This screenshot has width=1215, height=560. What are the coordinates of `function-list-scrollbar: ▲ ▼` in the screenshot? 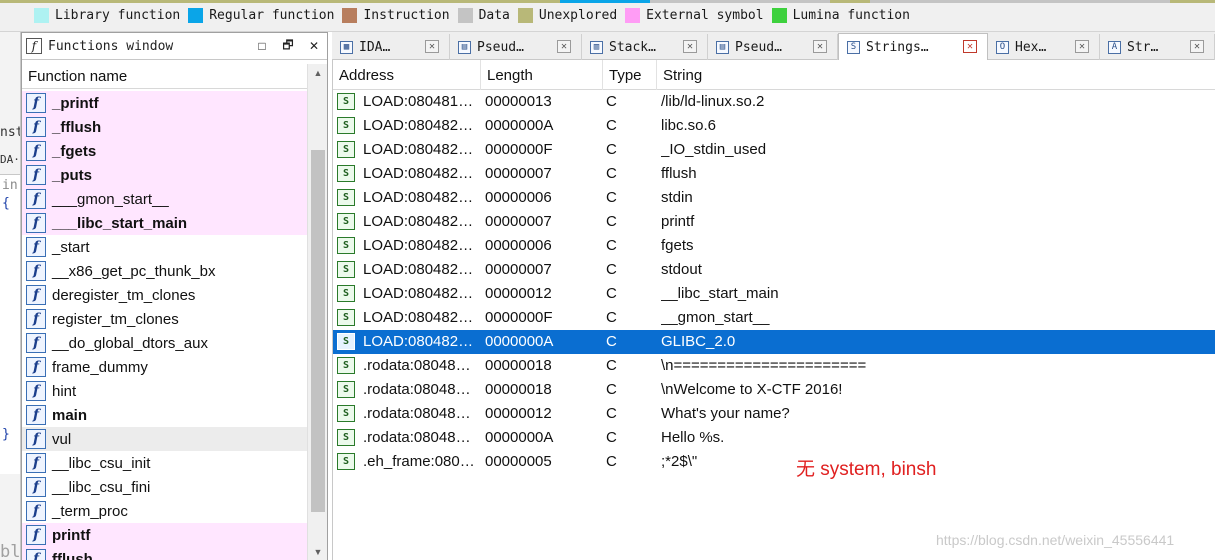 It's located at (317, 312).